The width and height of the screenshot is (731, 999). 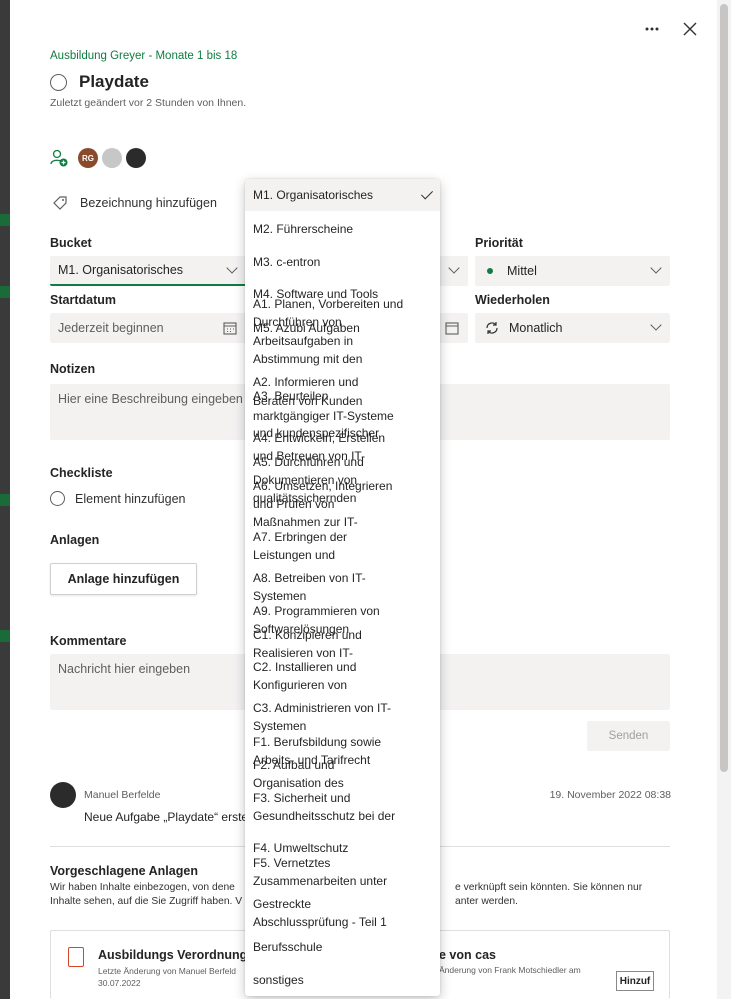 I want to click on title-row: Playdate, so click(x=99, y=82).